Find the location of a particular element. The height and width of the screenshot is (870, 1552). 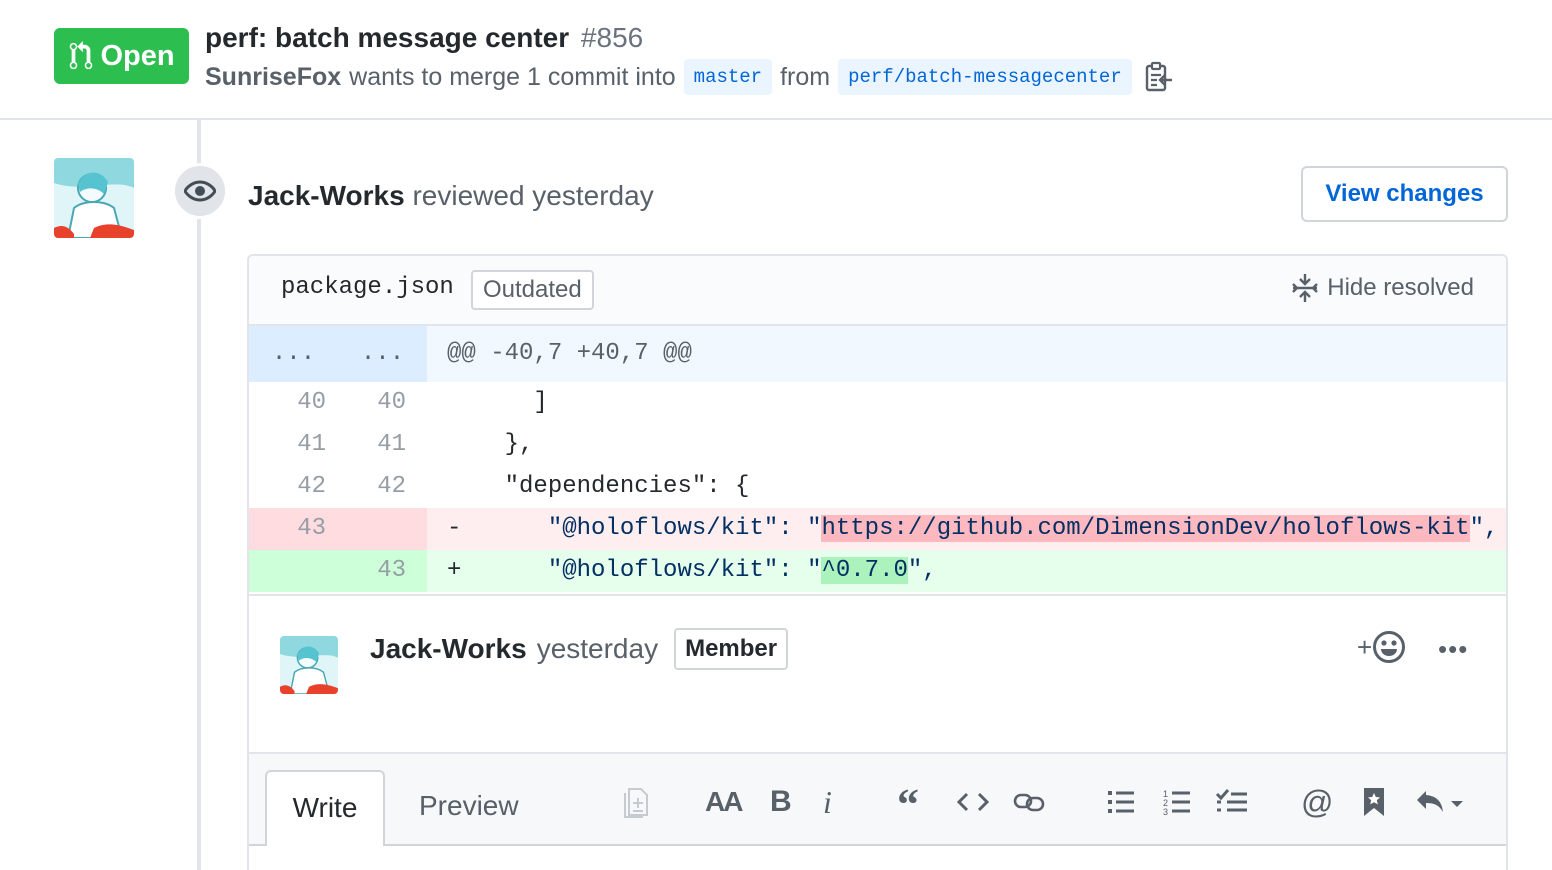

comment-header: Jack-Works yesterday Member is located at coordinates (579, 649).